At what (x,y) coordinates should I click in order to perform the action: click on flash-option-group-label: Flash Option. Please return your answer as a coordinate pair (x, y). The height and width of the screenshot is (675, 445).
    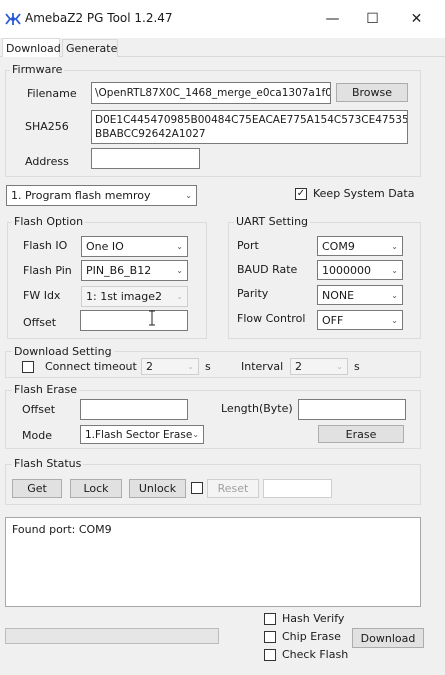
    Looking at the image, I should click on (49, 221).